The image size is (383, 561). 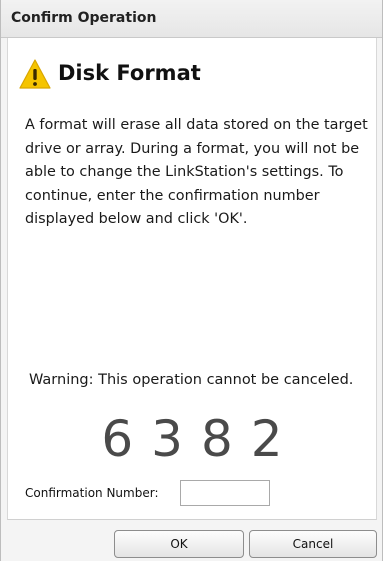 What do you see at coordinates (179, 544) in the screenshot?
I see `ok-button: OK` at bounding box center [179, 544].